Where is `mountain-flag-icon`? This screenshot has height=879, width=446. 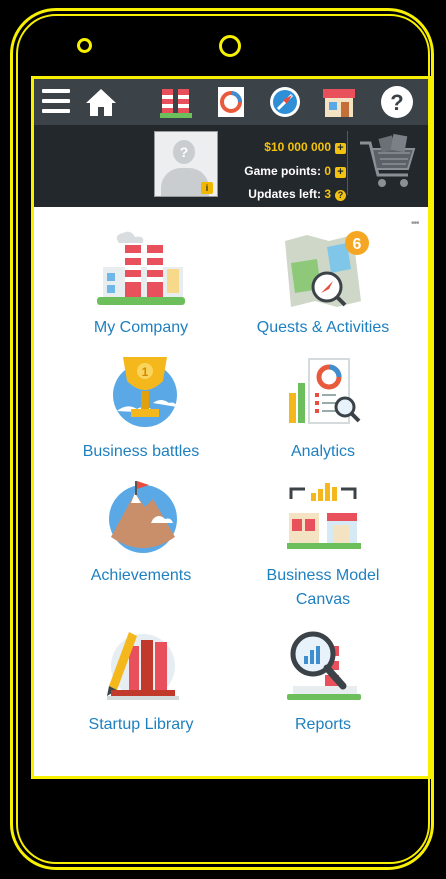
mountain-flag-icon is located at coordinates (143, 517).